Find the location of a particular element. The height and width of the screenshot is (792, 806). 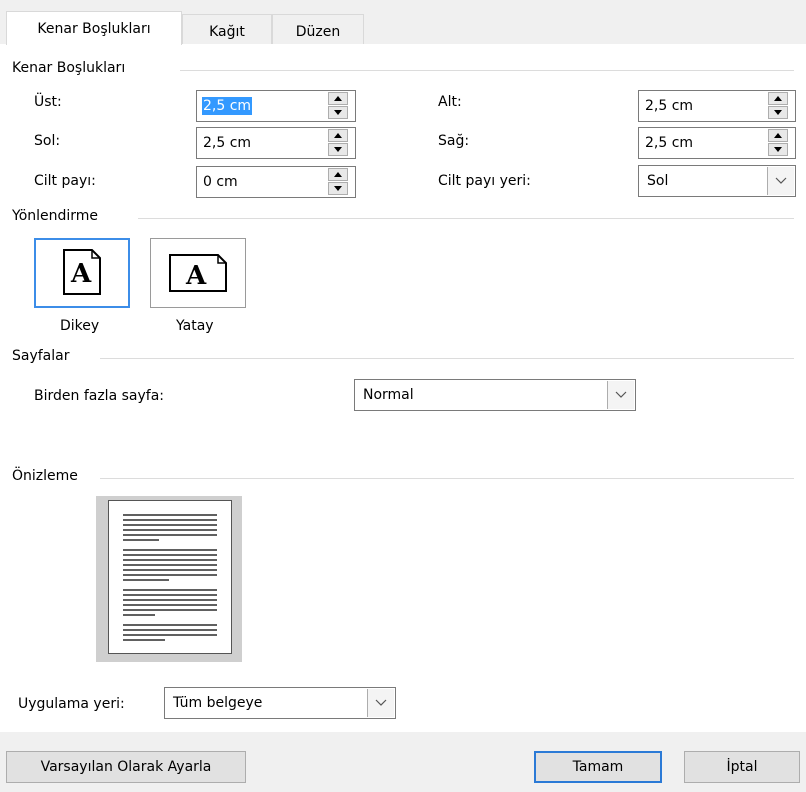

left-margin-increase-button is located at coordinates (338, 135).